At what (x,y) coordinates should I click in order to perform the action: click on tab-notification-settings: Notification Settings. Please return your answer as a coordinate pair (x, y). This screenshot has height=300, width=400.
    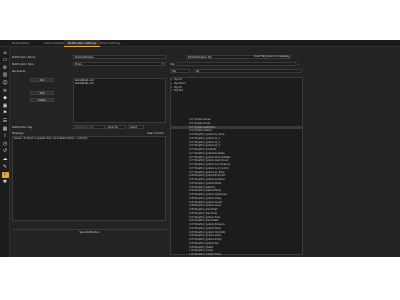
    Looking at the image, I should click on (82, 43).